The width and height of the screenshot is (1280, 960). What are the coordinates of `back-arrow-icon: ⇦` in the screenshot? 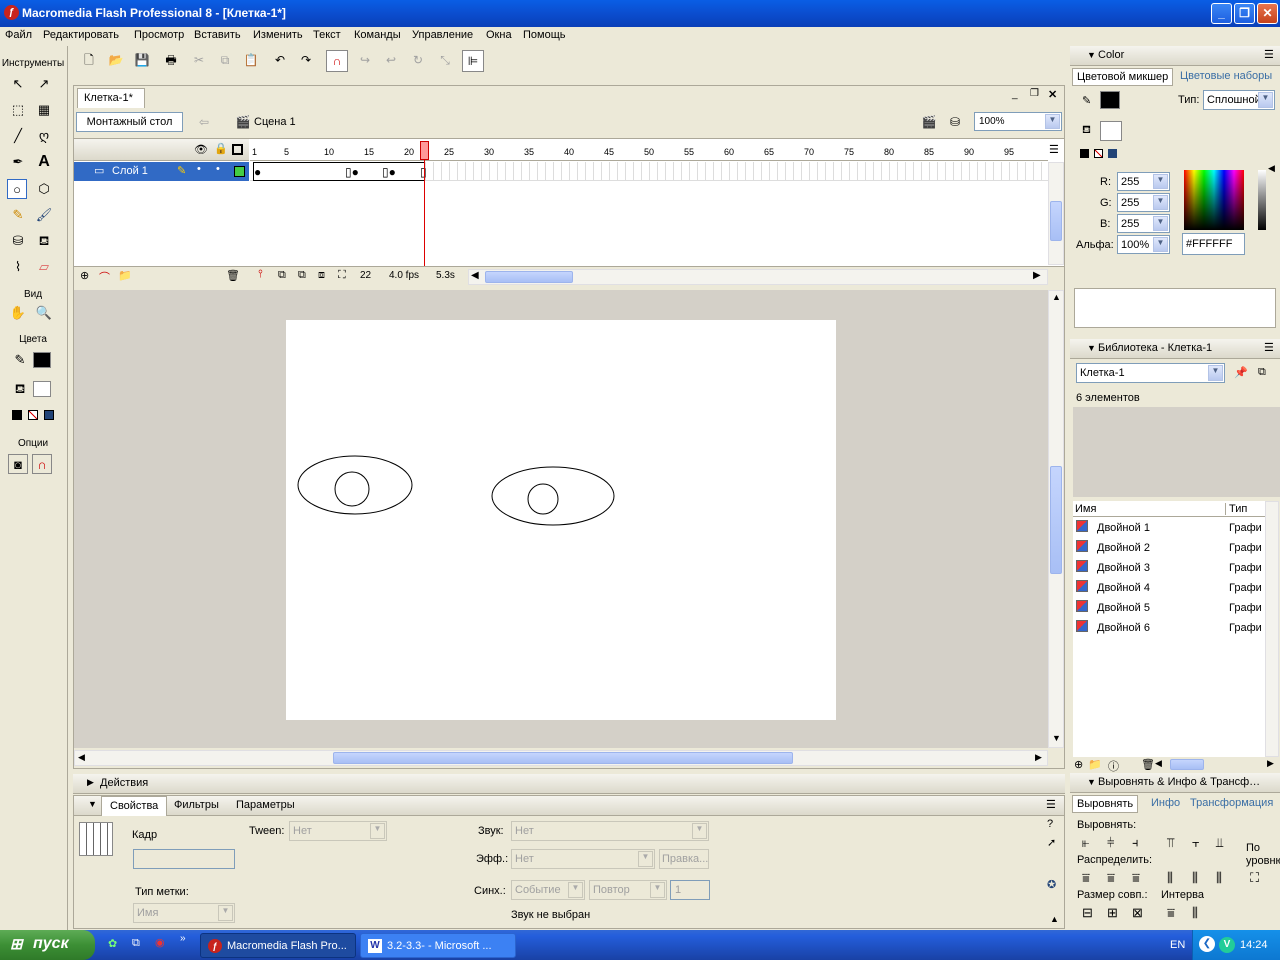 It's located at (204, 122).